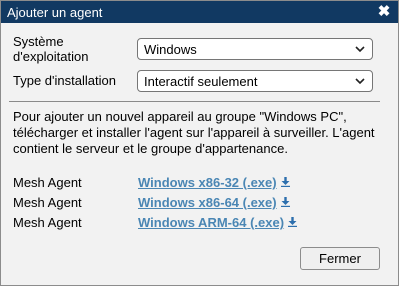  Describe the element at coordinates (201, 81) in the screenshot. I see `install-type-value: Interactif seulement` at that location.